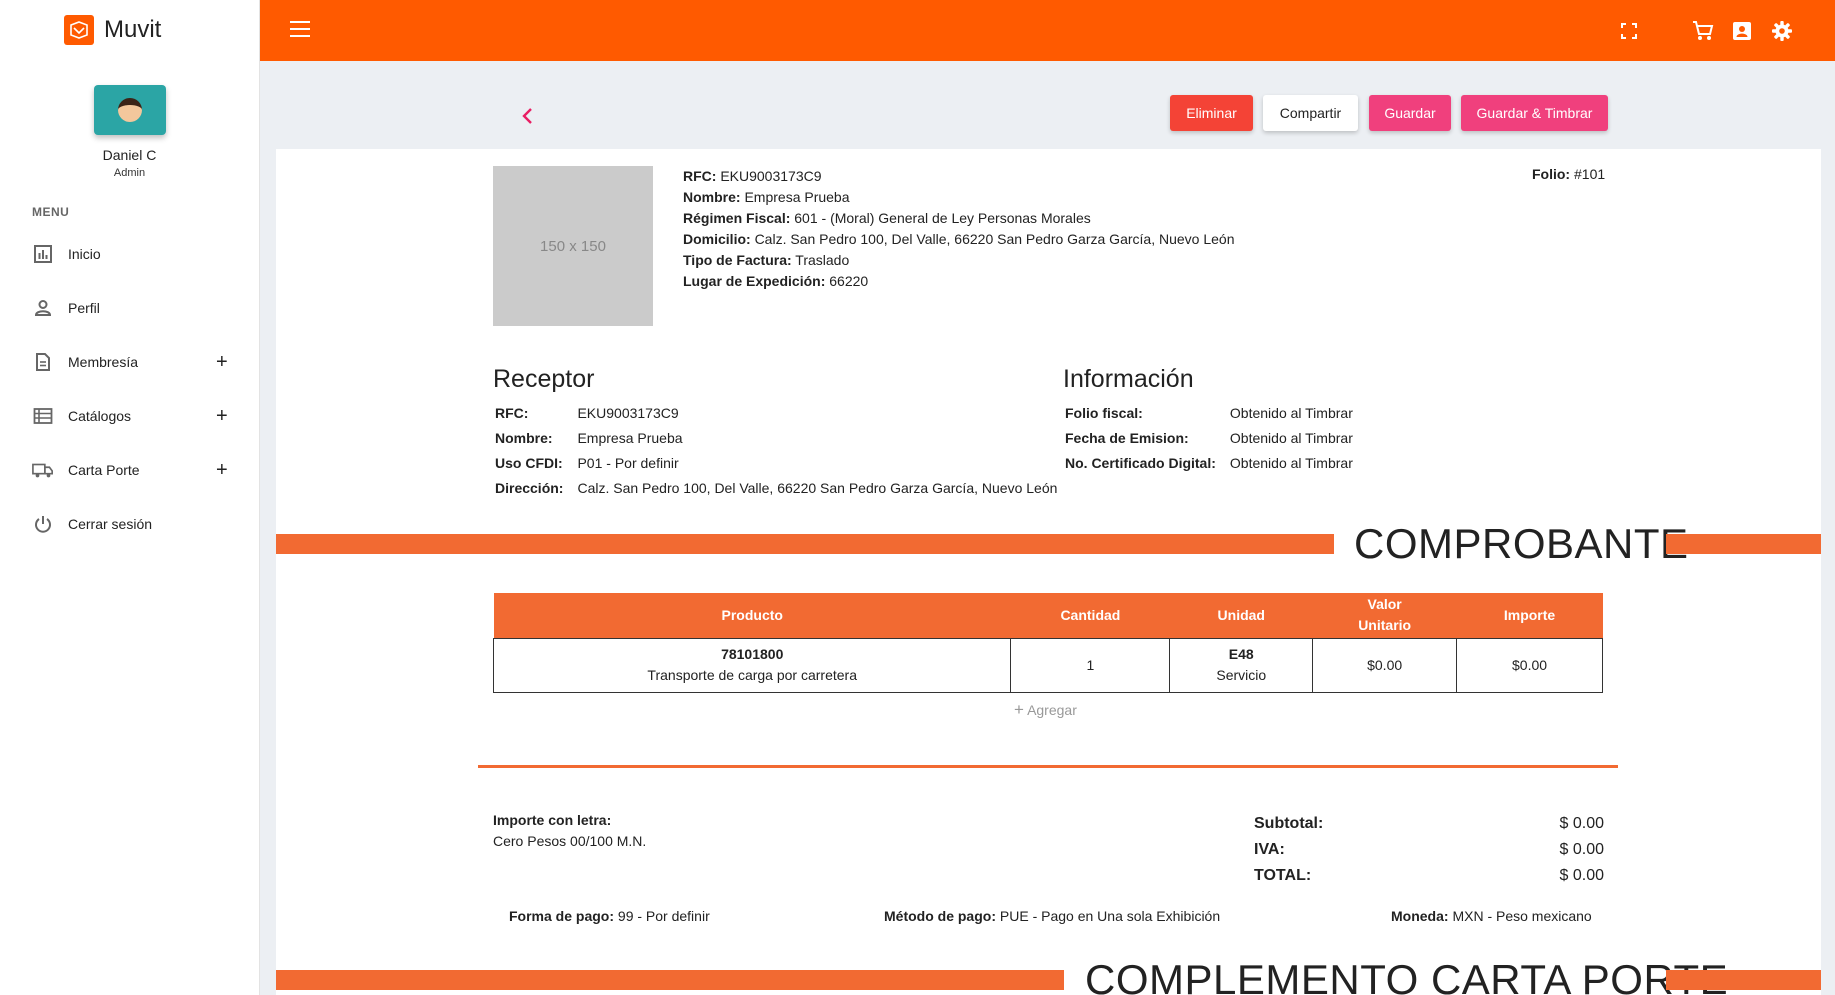 The height and width of the screenshot is (995, 1835). Describe the element at coordinates (1491, 916) in the screenshot. I see `moneda: Moneda: MXN - Peso mexicano` at that location.